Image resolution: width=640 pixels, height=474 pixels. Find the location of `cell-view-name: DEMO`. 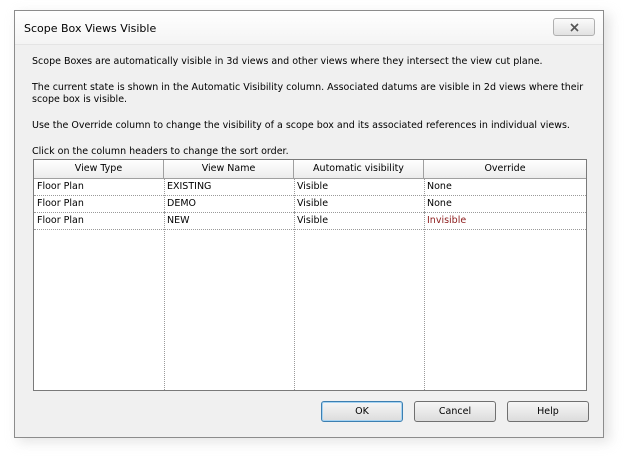

cell-view-name: DEMO is located at coordinates (229, 204).